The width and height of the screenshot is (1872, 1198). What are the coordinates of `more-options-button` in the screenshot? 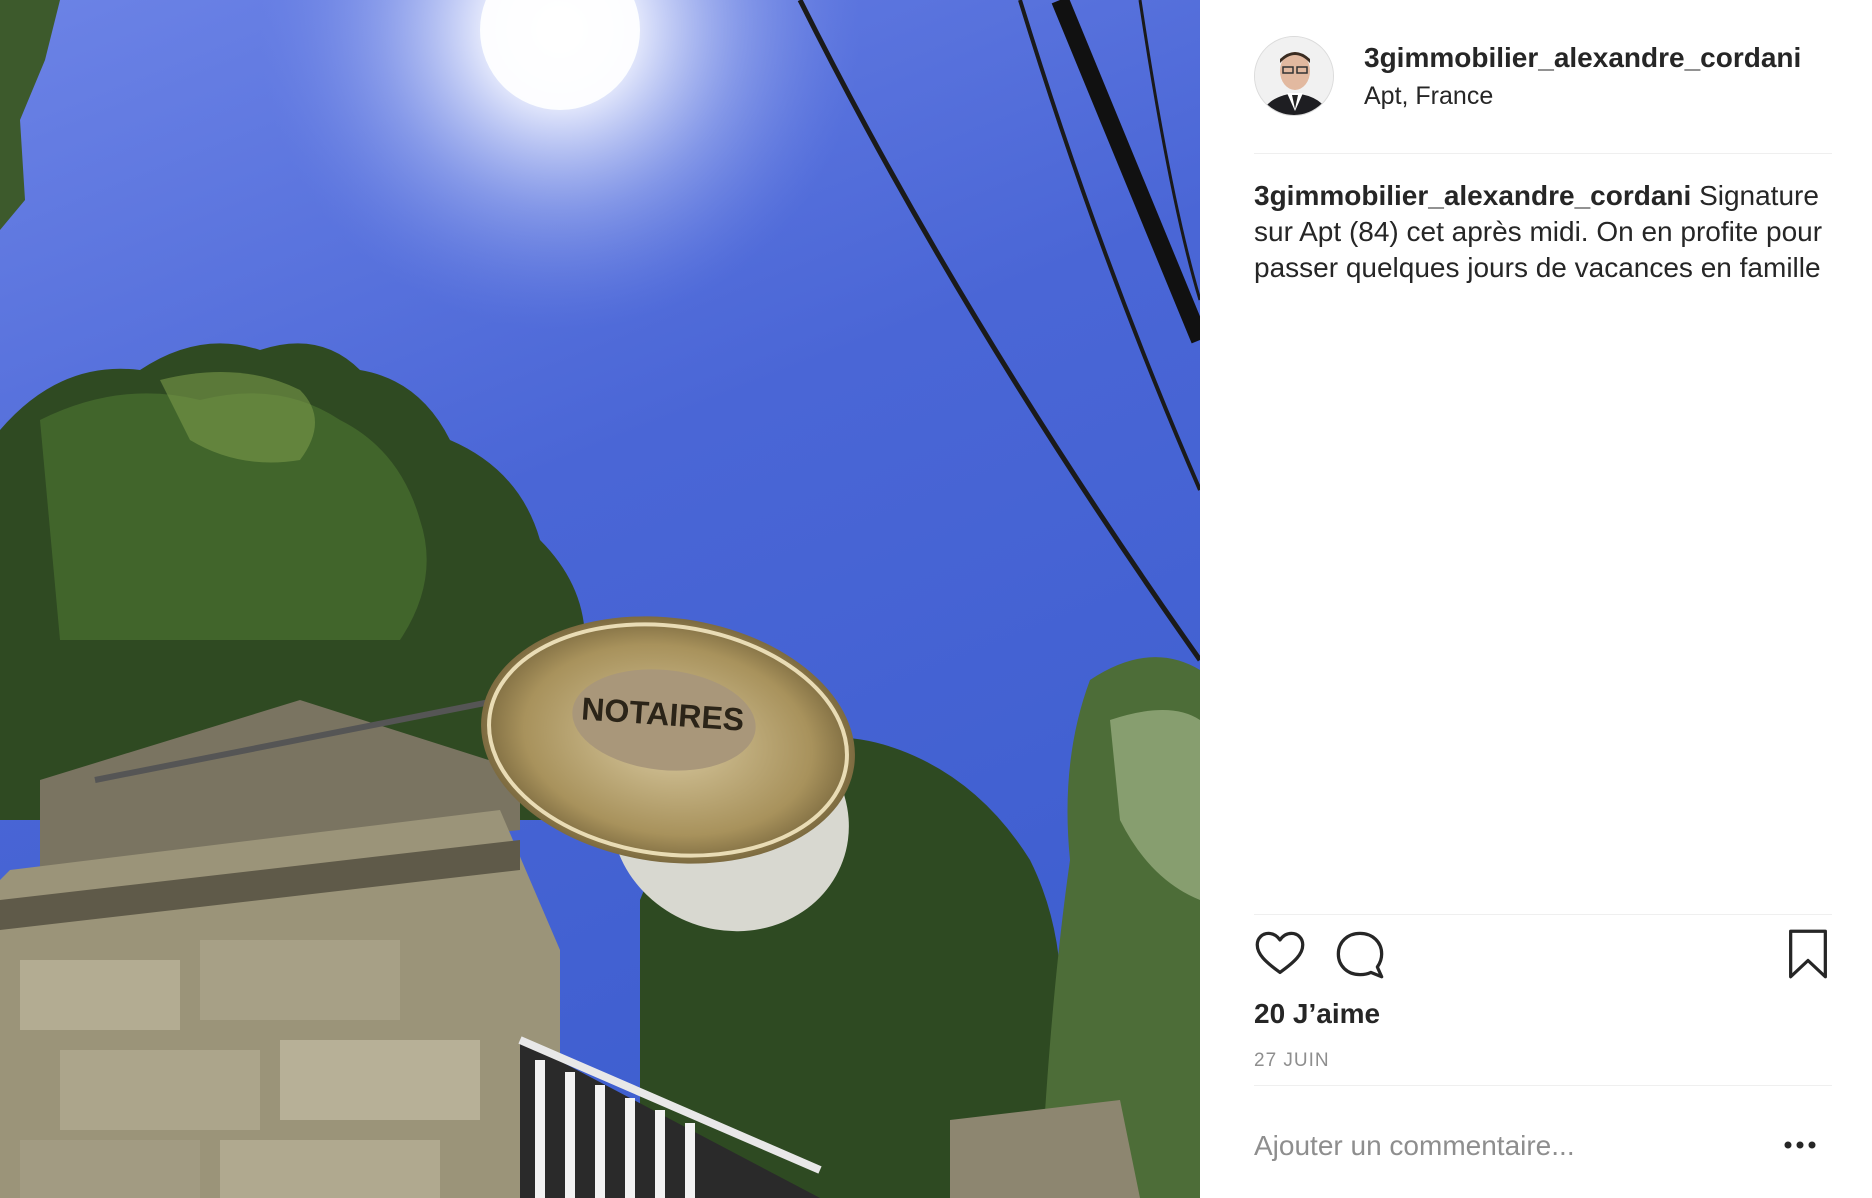 It's located at (1800, 1145).